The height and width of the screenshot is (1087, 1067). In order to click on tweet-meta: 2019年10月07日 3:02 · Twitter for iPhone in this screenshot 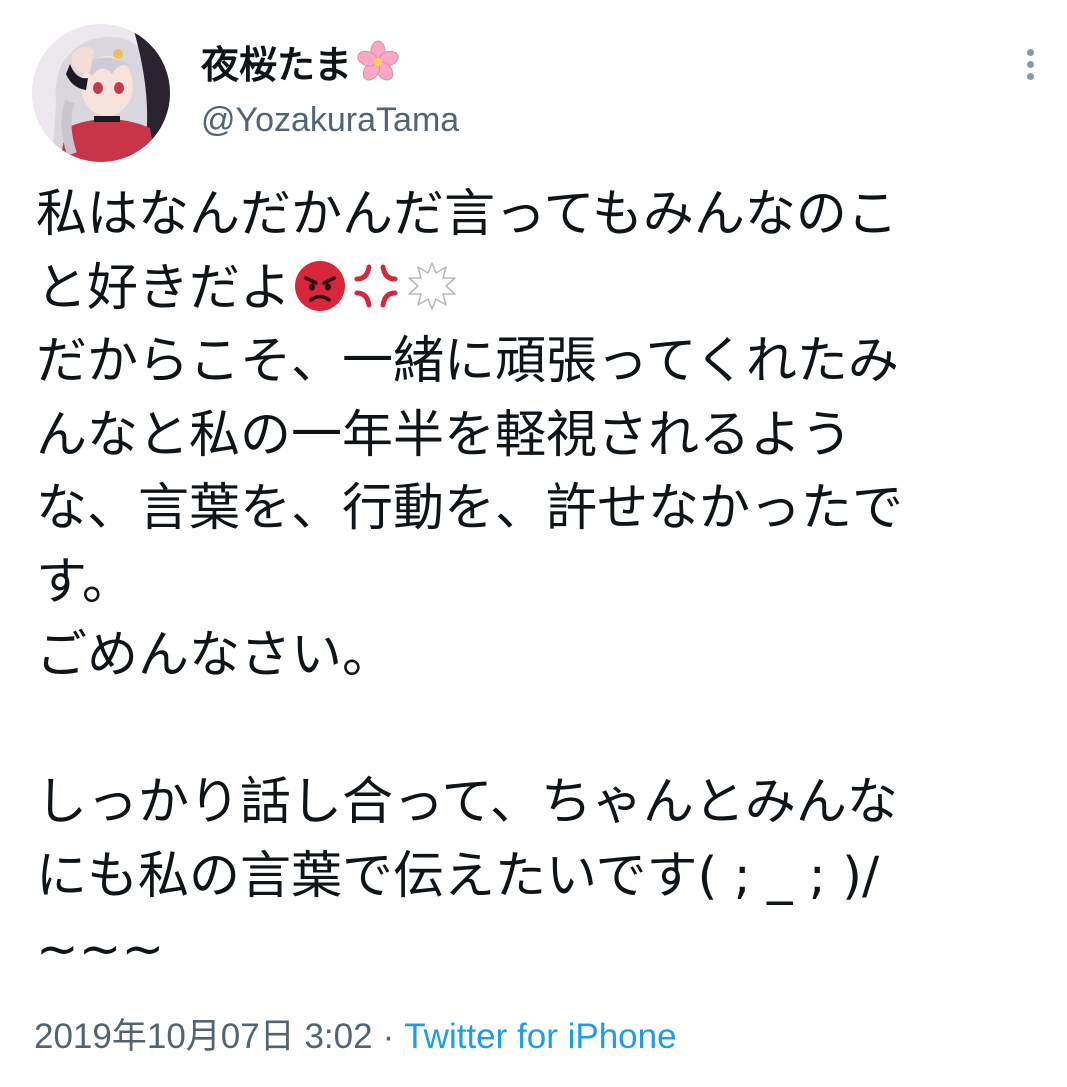, I will do `click(355, 1037)`.